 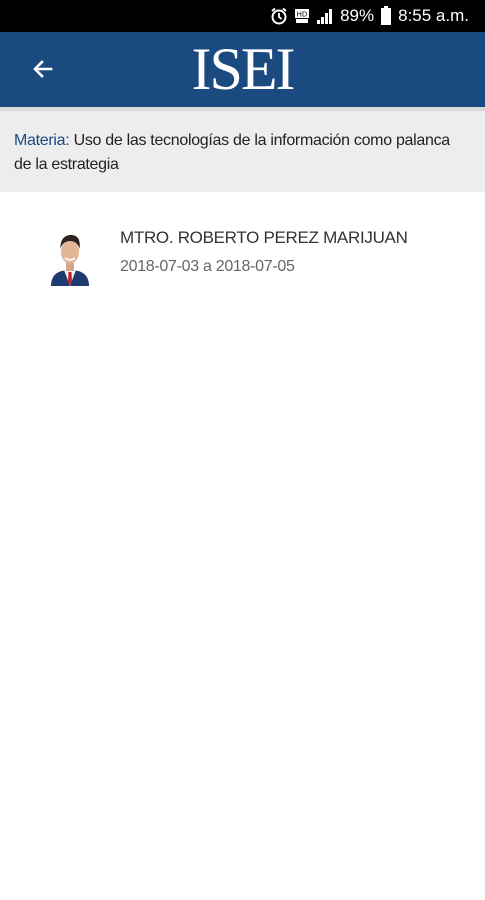 What do you see at coordinates (325, 16) in the screenshot?
I see `signal-icon` at bounding box center [325, 16].